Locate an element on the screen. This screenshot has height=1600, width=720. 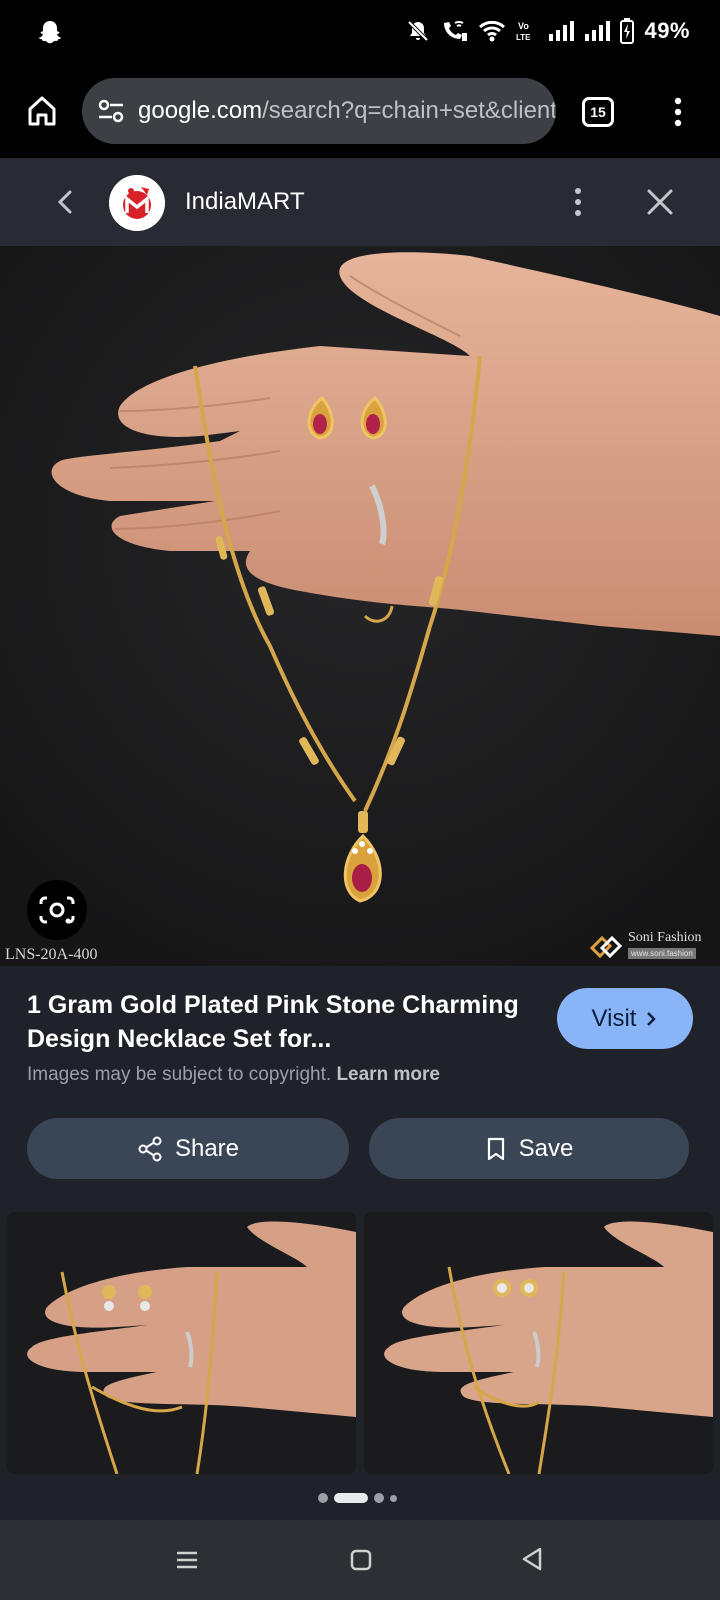
watermark-url: www.soni.fashion is located at coordinates (662, 953).